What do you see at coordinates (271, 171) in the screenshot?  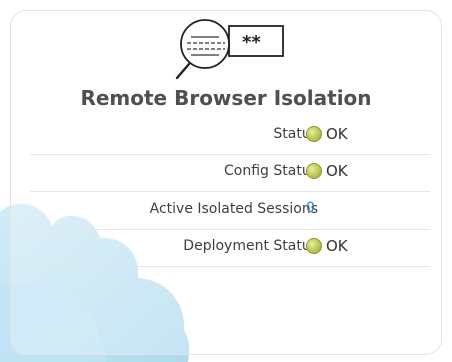 I see `config-status-label: Config Status` at bounding box center [271, 171].